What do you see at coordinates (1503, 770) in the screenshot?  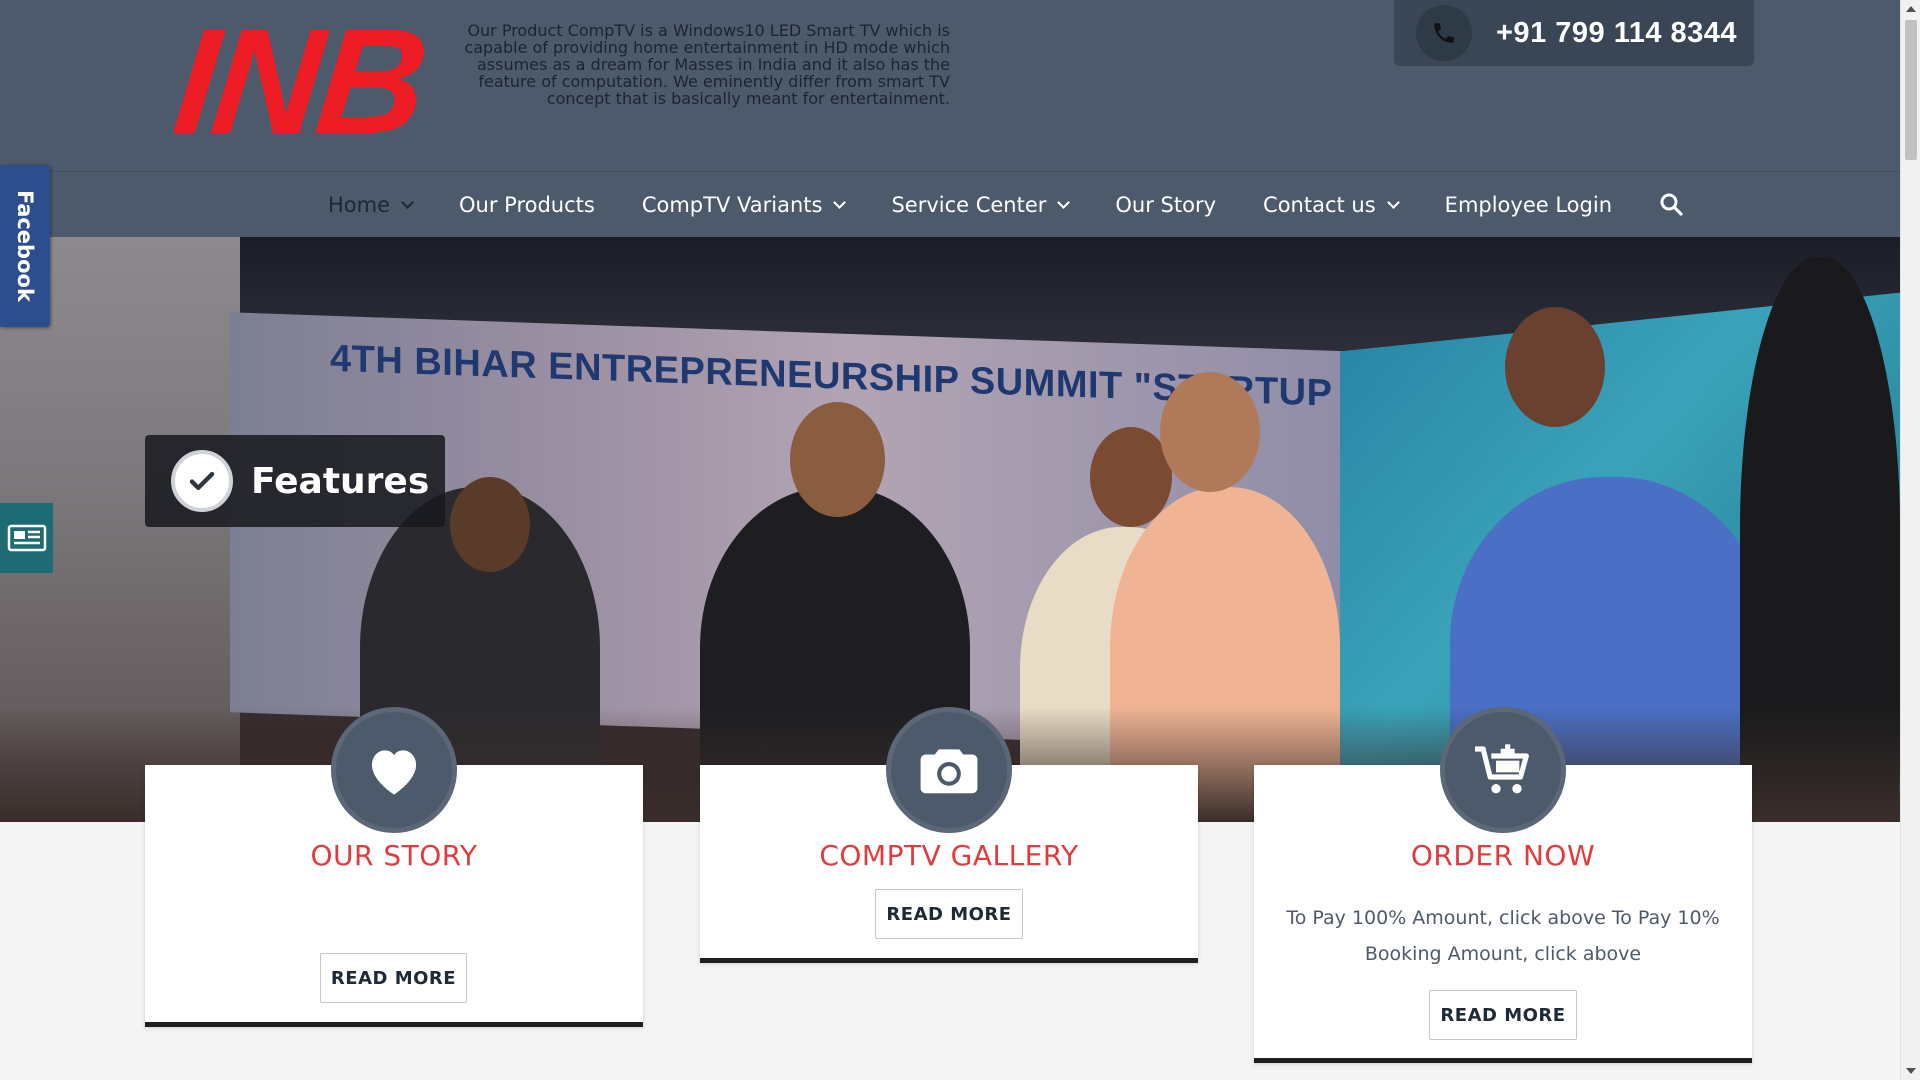 I see `cart-icon` at bounding box center [1503, 770].